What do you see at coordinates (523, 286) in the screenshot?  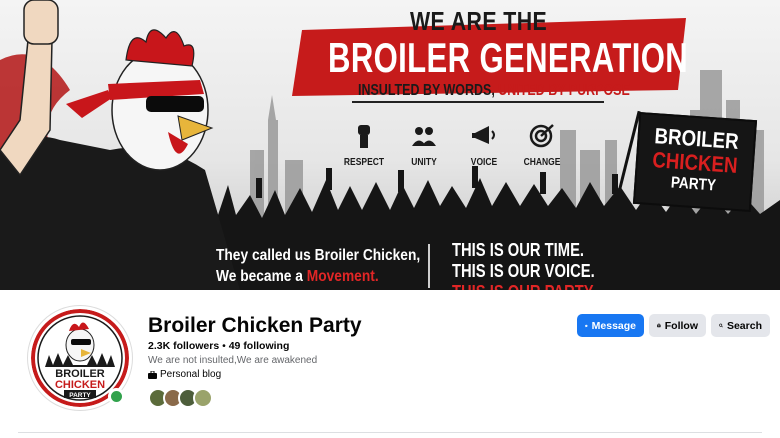 I see `caption-right-line-3: THIS IS OUR PARTY` at bounding box center [523, 286].